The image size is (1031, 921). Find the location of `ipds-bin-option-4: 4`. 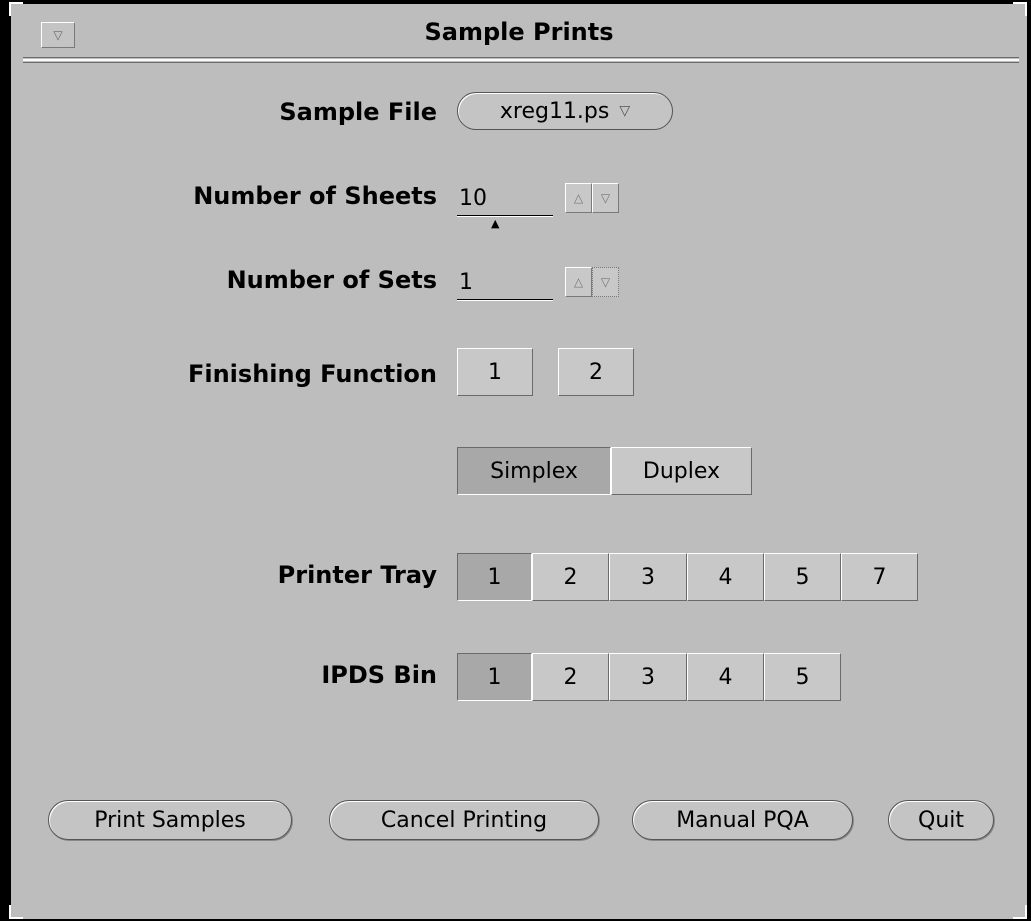

ipds-bin-option-4: 4 is located at coordinates (725, 677).